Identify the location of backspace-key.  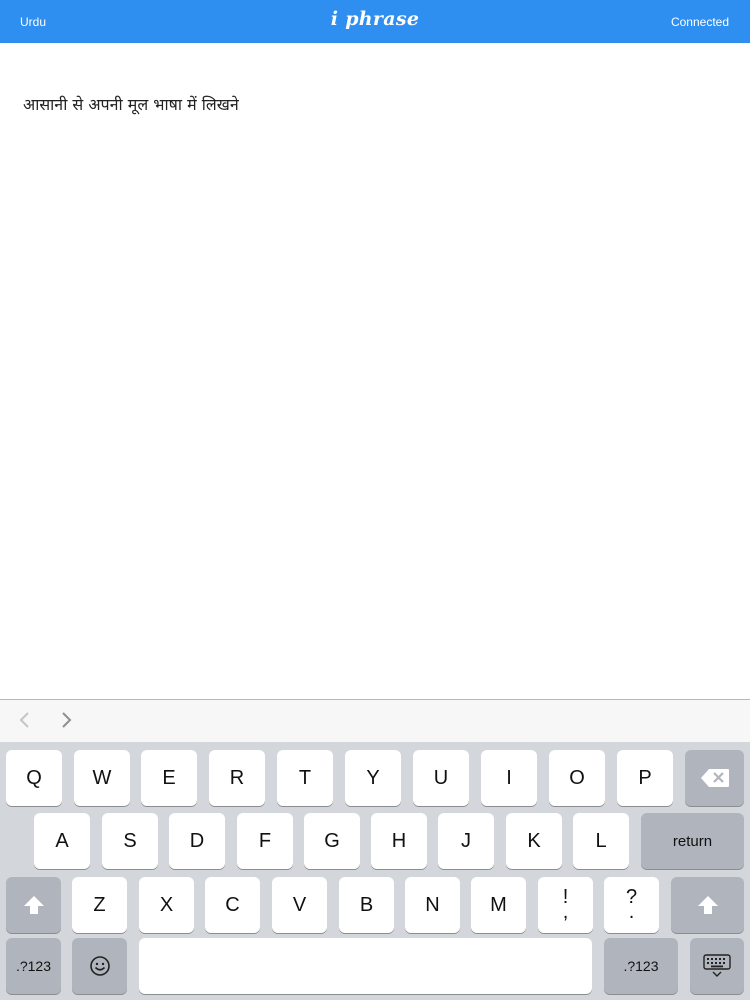
(714, 778).